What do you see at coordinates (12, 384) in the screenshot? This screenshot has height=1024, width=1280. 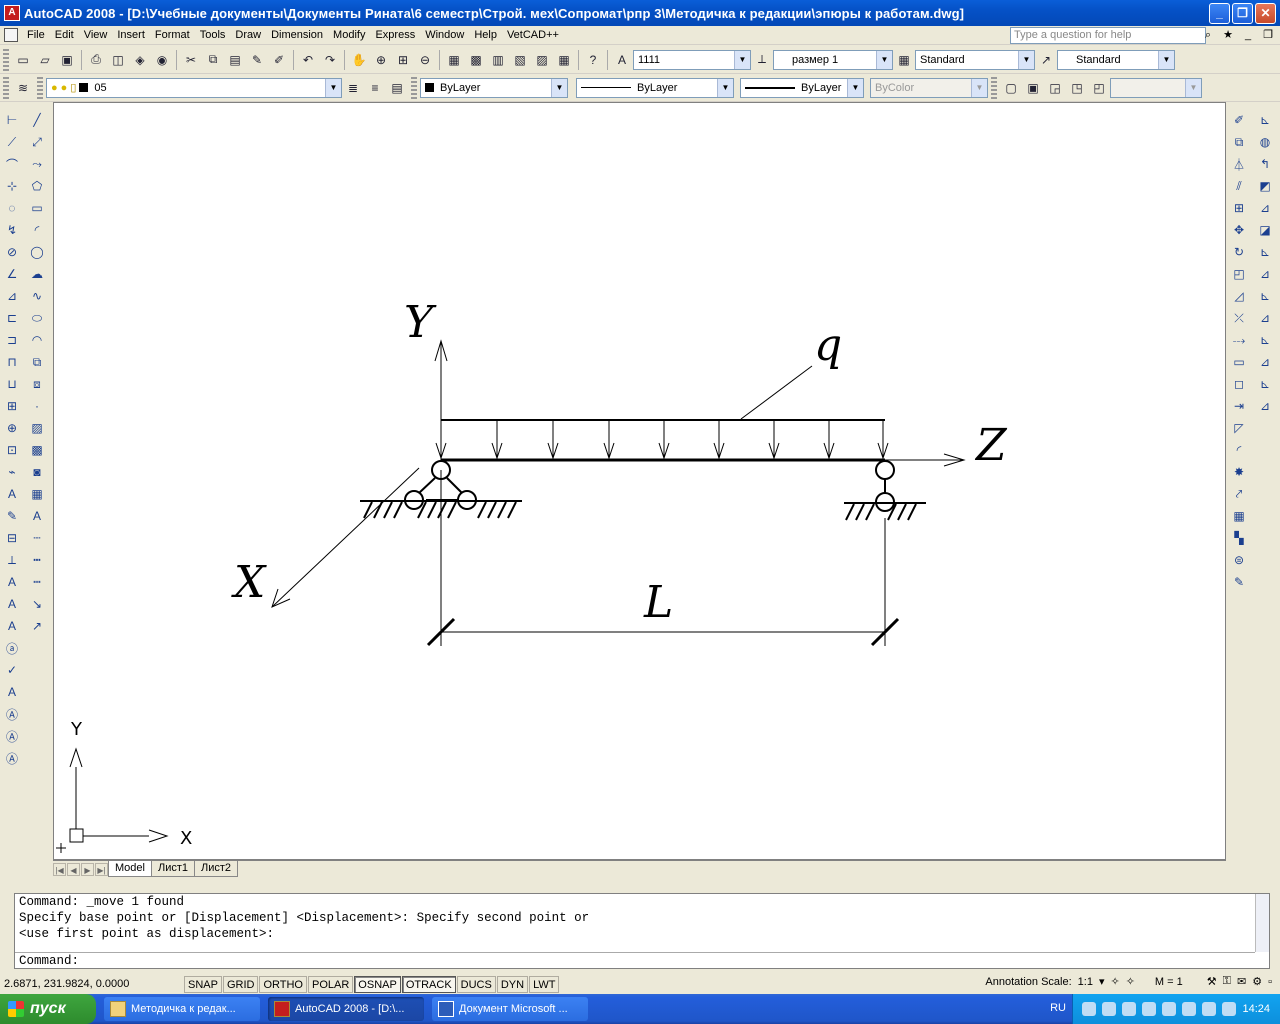 I see `dim-break-icon: ⊔` at bounding box center [12, 384].